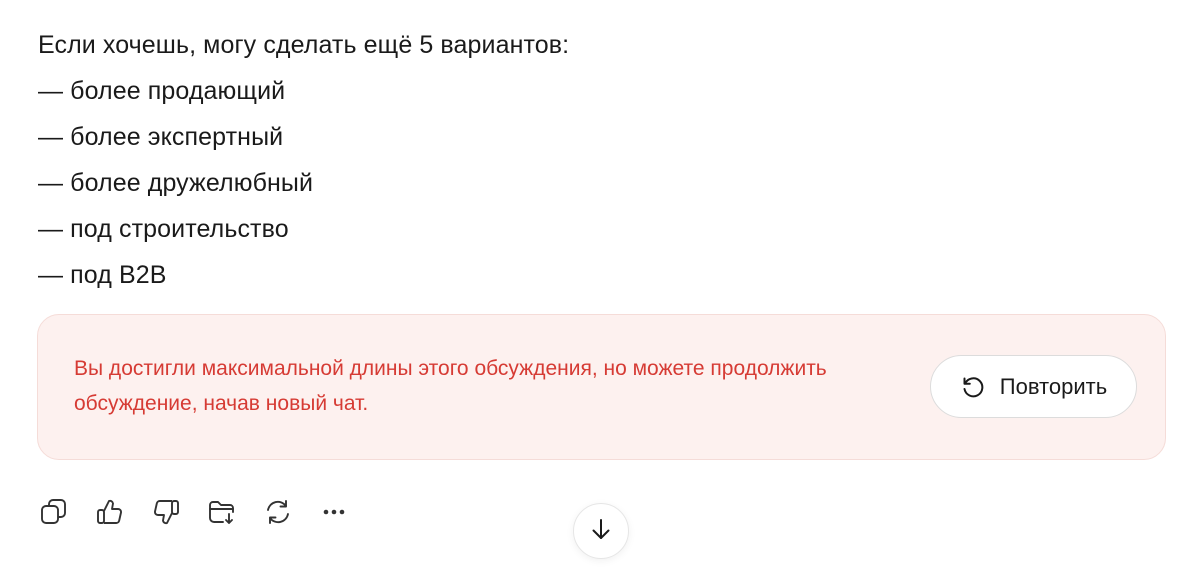  I want to click on scroll-to-bottom-button, so click(601, 531).